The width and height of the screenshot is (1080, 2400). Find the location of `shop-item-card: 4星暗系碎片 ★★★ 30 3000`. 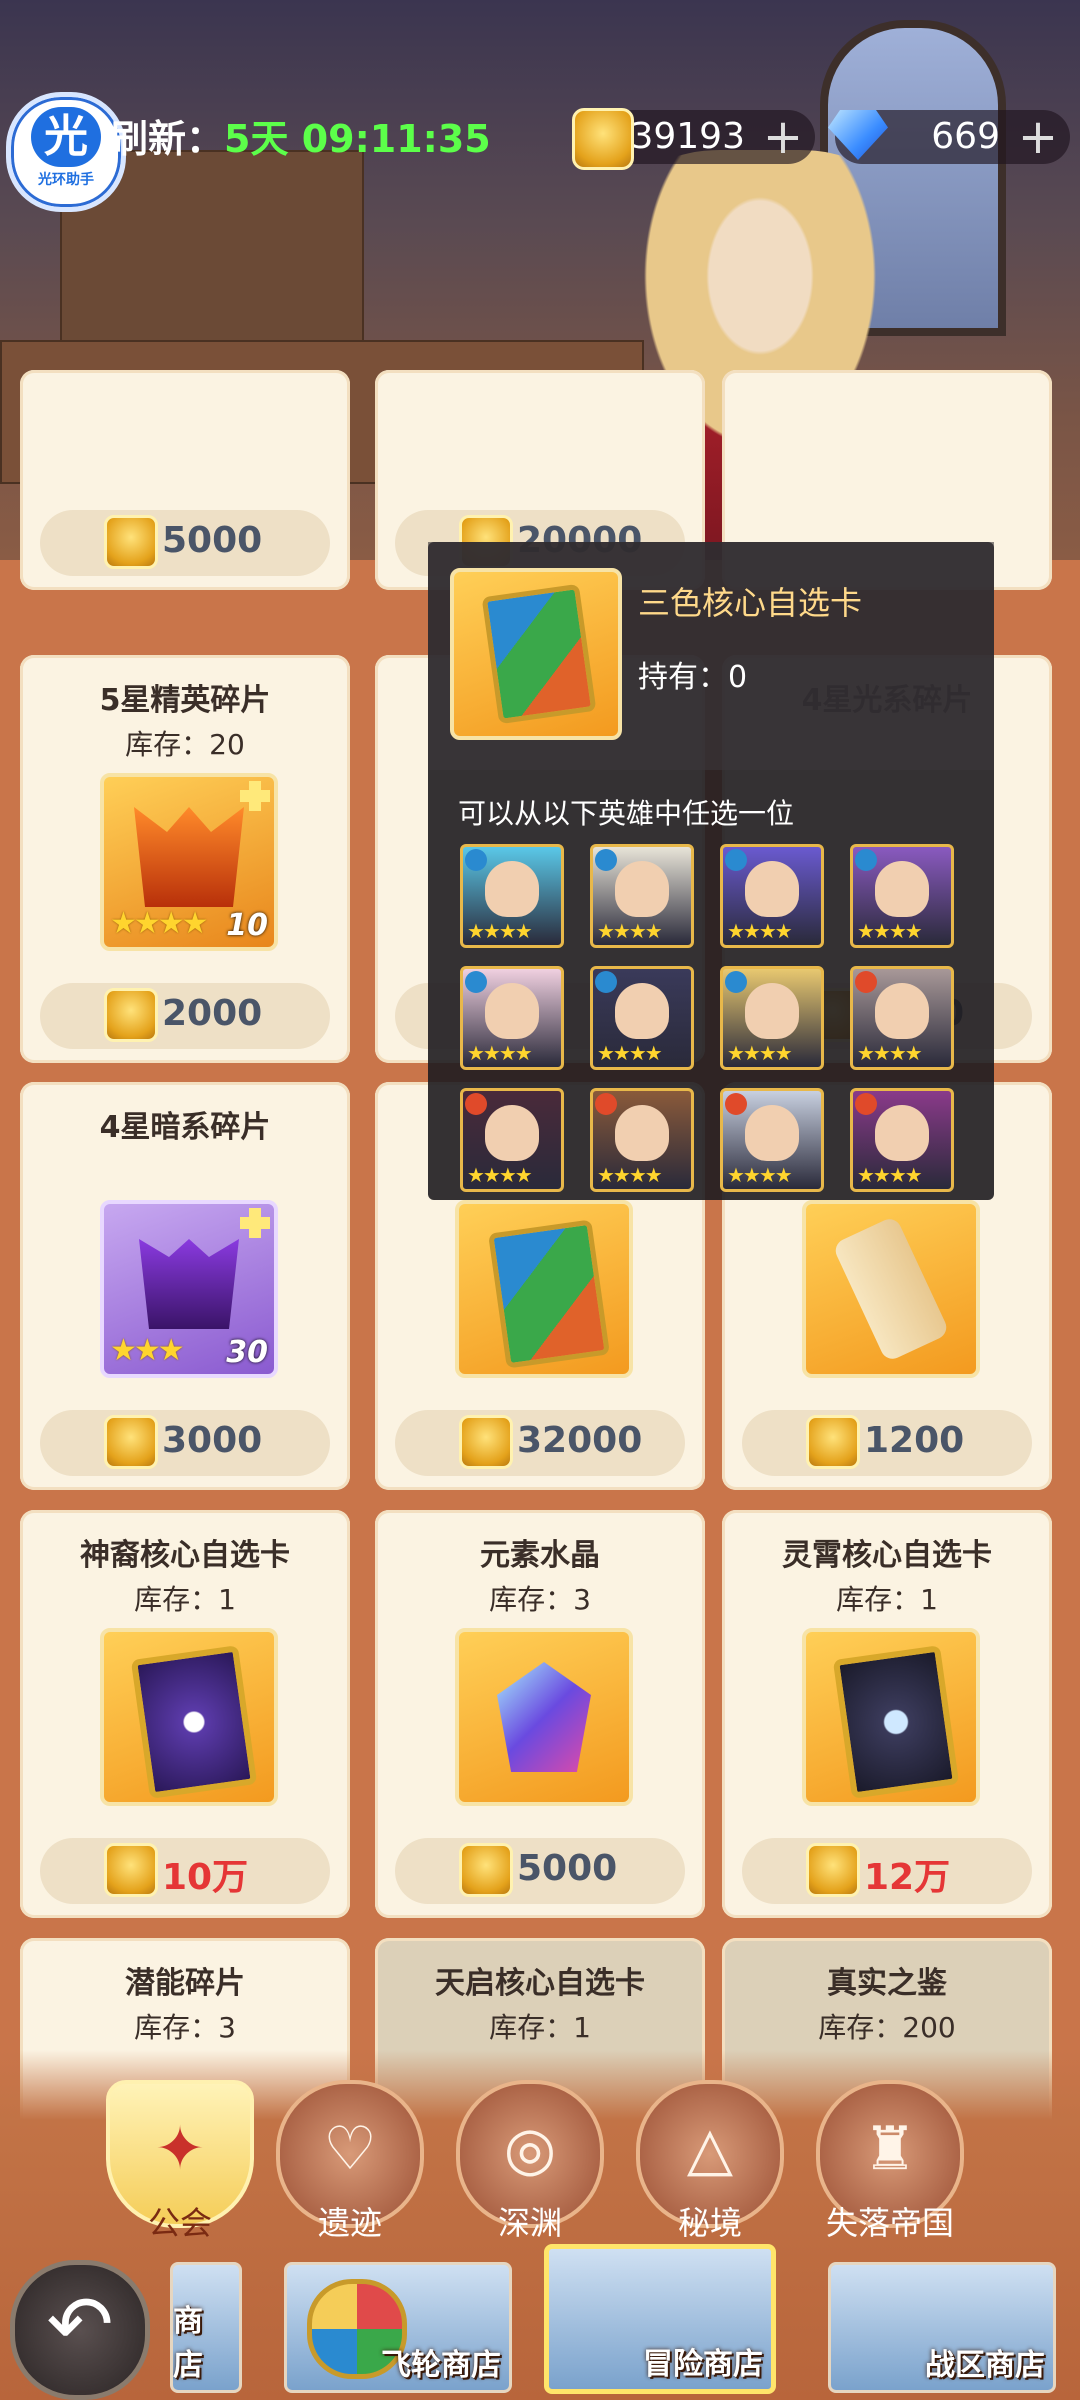

shop-item-card: 4星暗系碎片 ★★★ 30 3000 is located at coordinates (185, 1286).